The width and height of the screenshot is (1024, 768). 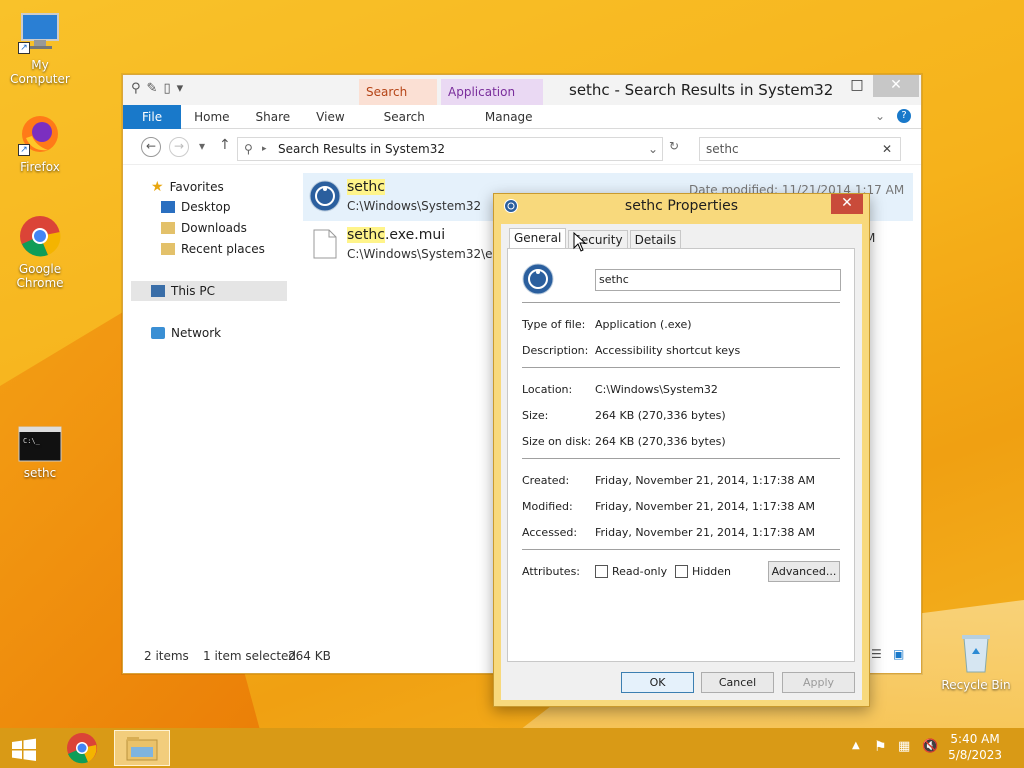 What do you see at coordinates (209, 291) in the screenshot?
I see `nav-this-pc: This PC` at bounding box center [209, 291].